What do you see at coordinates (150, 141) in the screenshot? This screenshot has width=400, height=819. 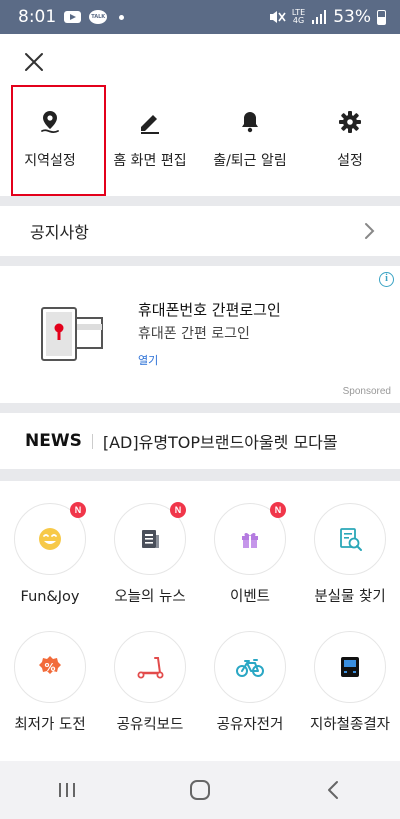 I see `quick-item-home-edit: 홈 화면 편집` at bounding box center [150, 141].